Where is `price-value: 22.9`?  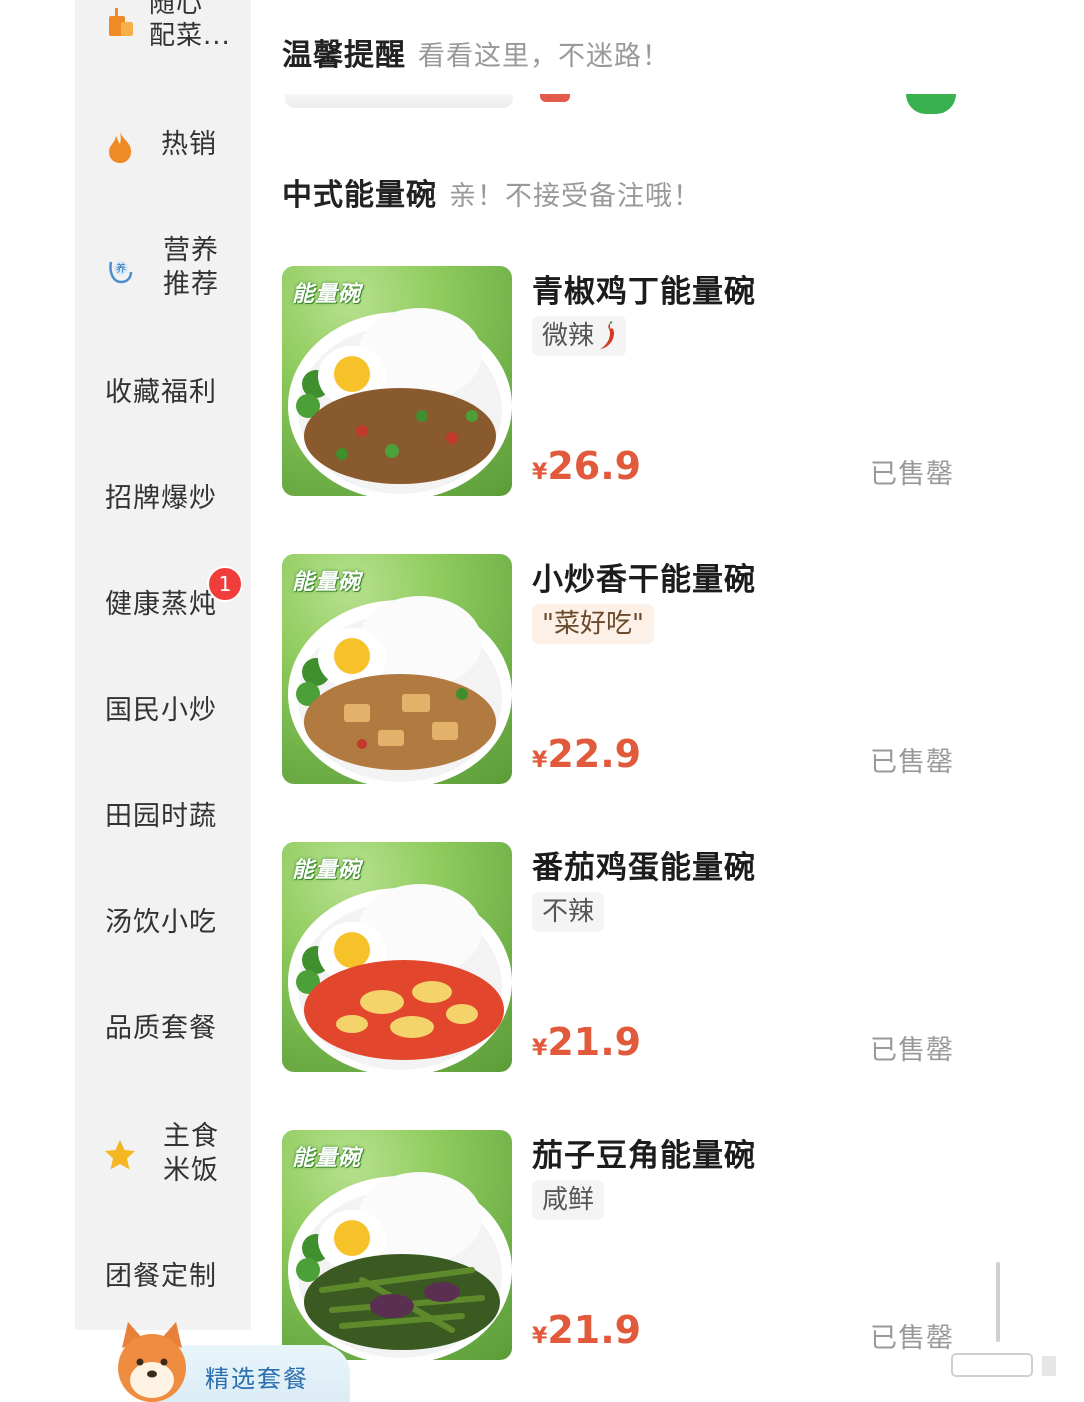
price-value: 22.9 is located at coordinates (594, 754).